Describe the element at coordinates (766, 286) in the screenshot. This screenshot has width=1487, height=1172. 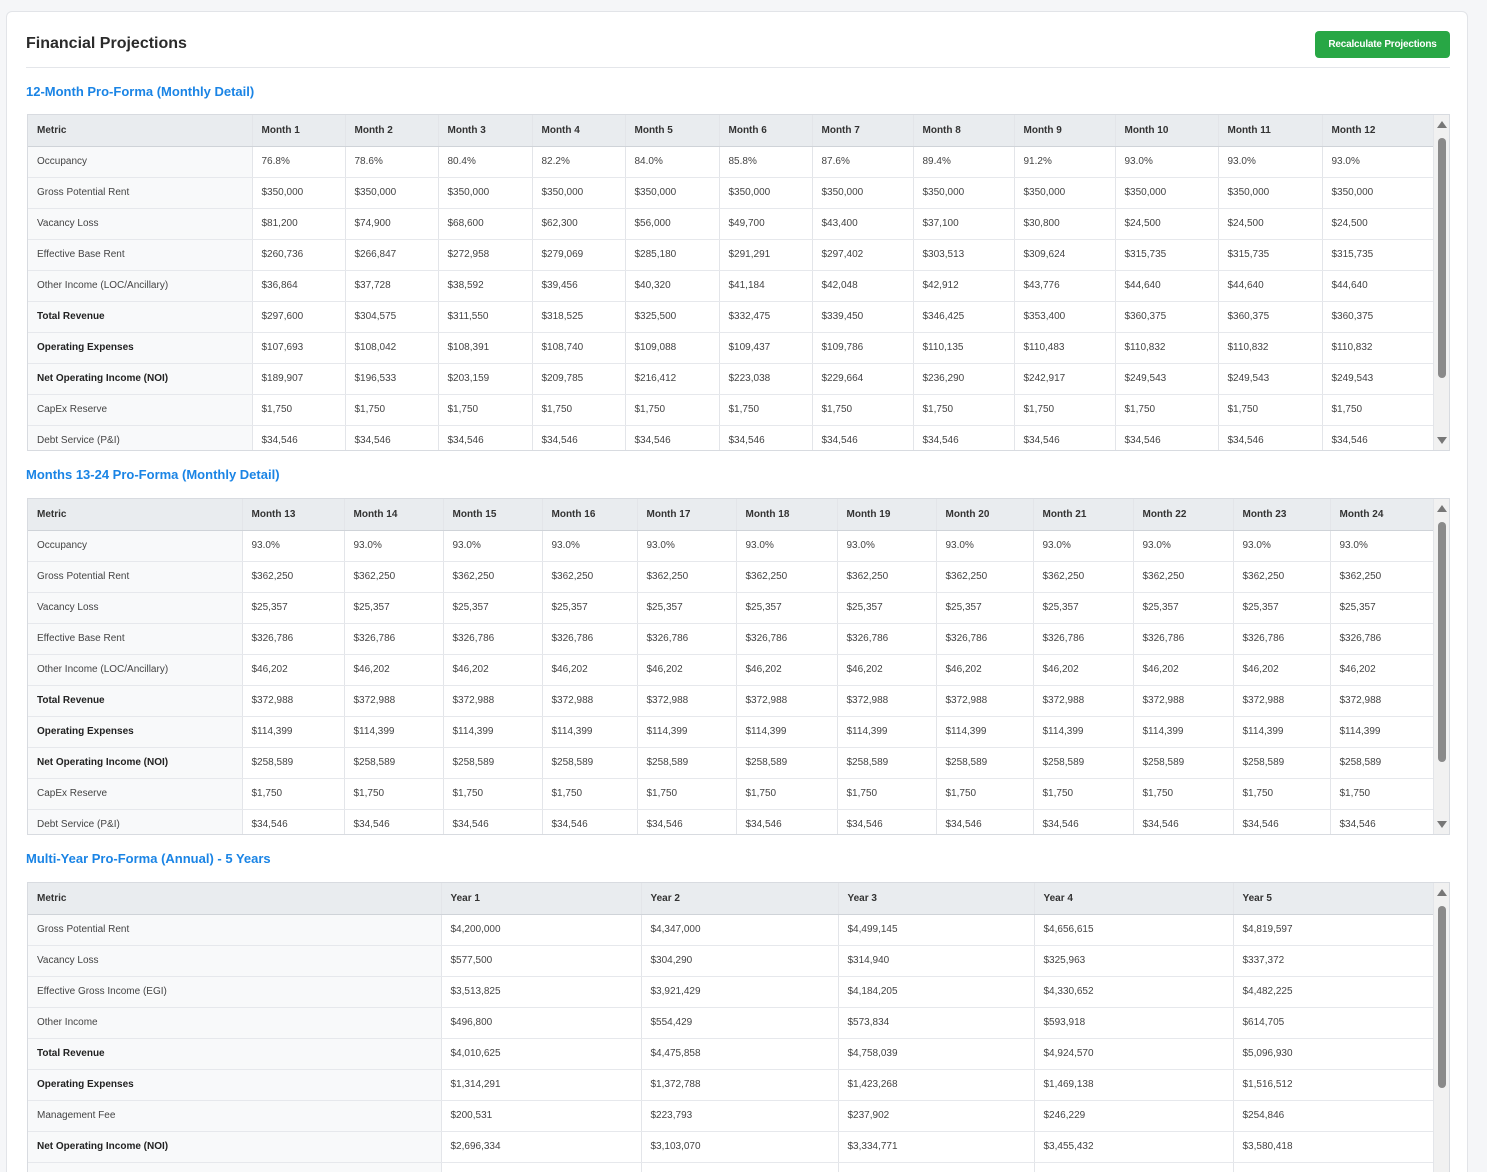
I see `table-cell: $41,184` at that location.